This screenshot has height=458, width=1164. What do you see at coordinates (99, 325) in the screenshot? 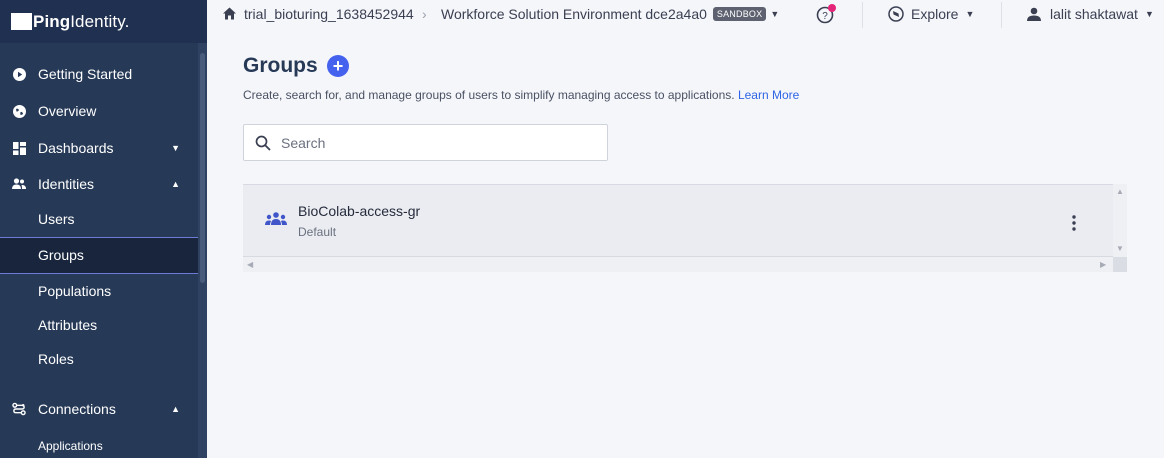
I see `sidebar-item-attributes: Attributes` at bounding box center [99, 325].